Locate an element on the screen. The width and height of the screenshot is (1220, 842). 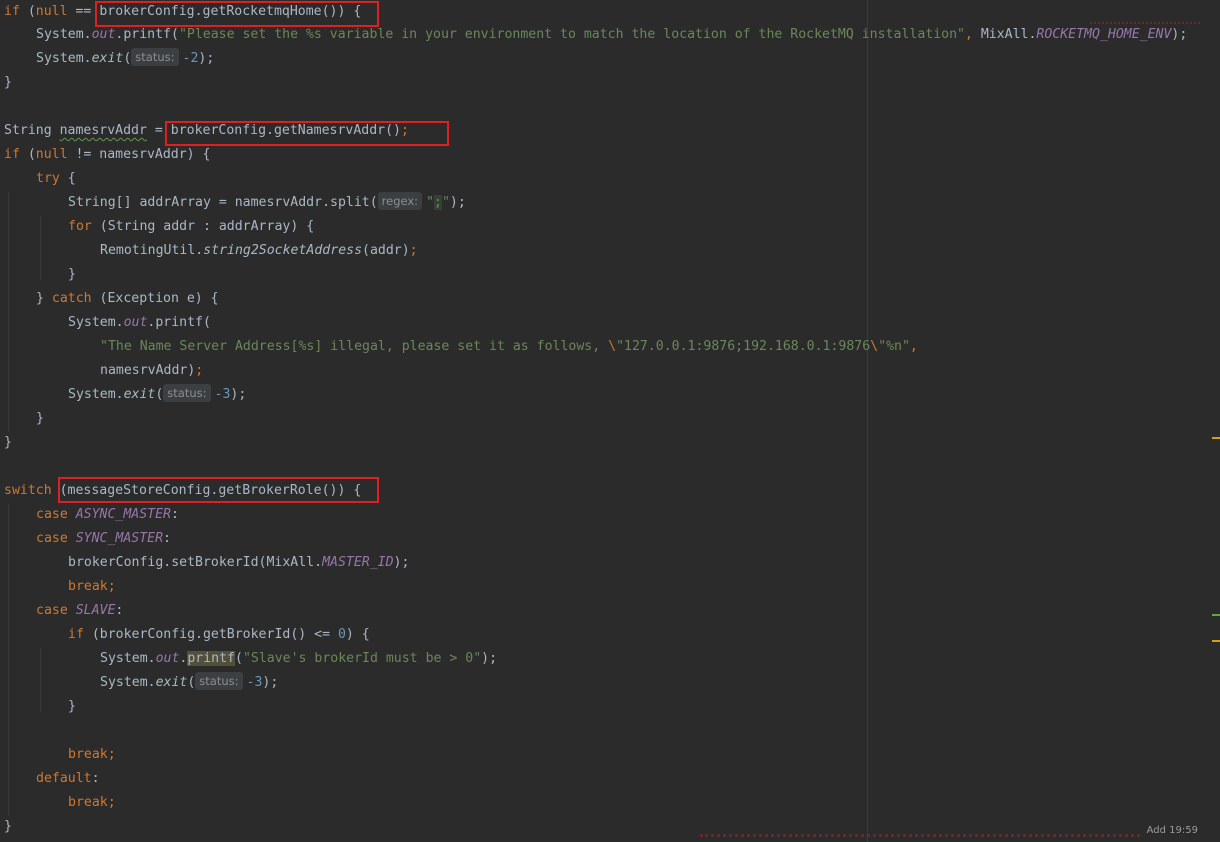
code-line-19: } is located at coordinates (8, 442).